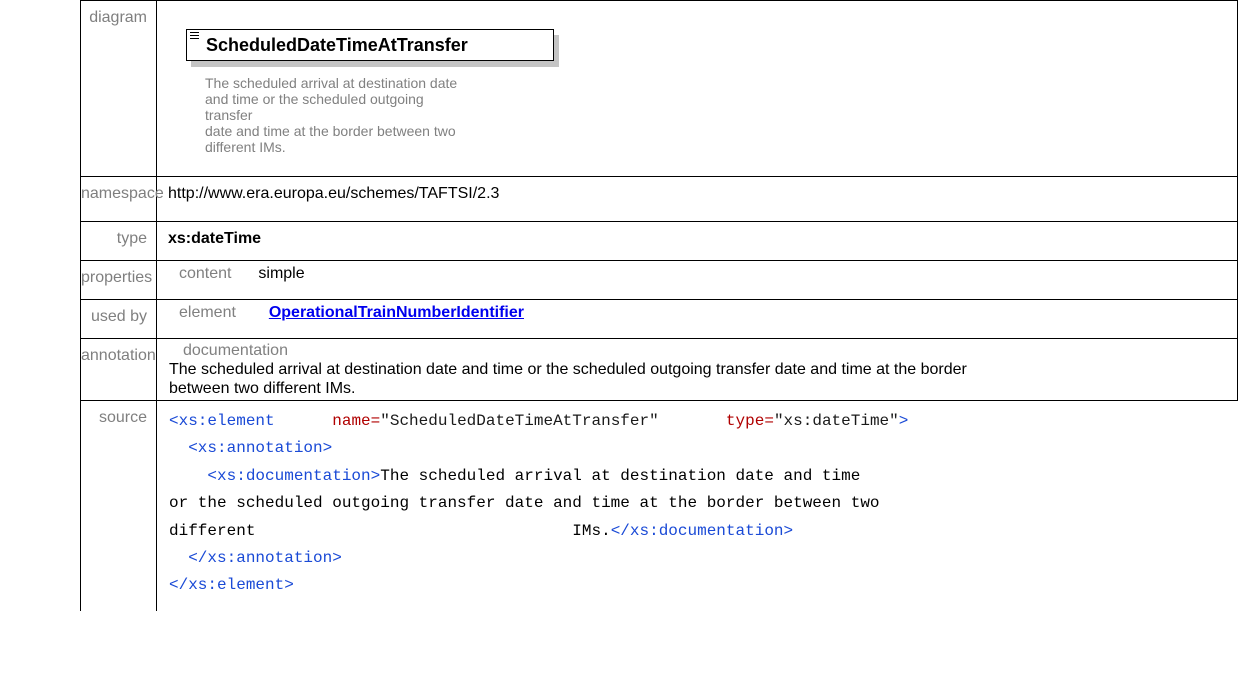 This screenshot has height=674, width=1242. What do you see at coordinates (118, 505) in the screenshot?
I see `row-label: source` at bounding box center [118, 505].